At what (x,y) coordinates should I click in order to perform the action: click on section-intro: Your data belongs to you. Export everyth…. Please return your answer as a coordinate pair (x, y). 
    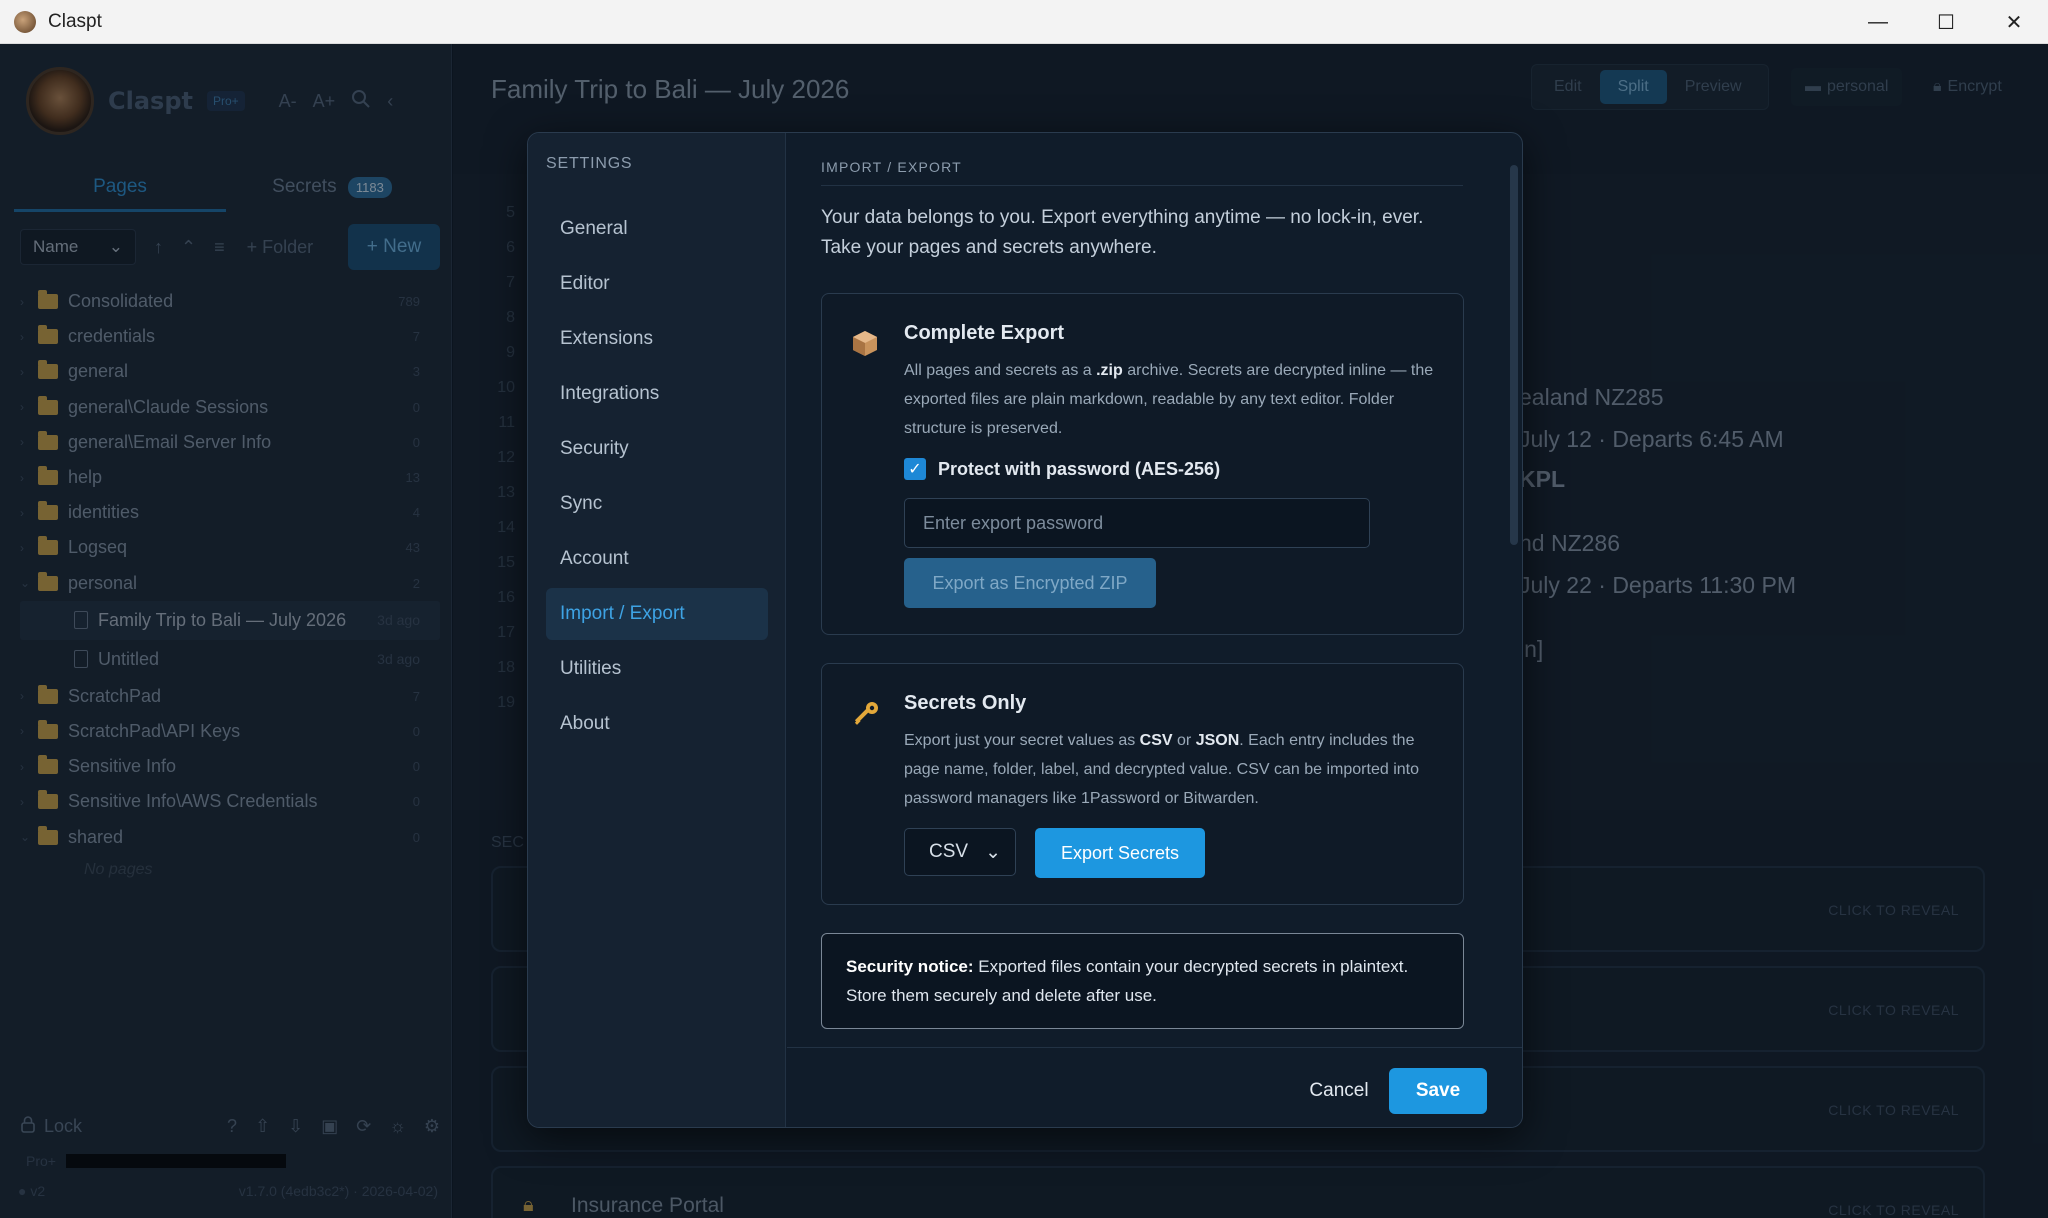
    Looking at the image, I should click on (1146, 233).